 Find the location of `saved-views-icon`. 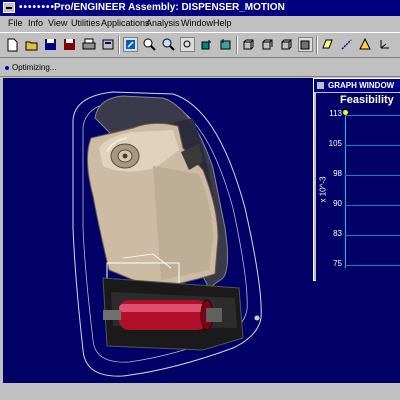

saved-views-icon is located at coordinates (225, 44).